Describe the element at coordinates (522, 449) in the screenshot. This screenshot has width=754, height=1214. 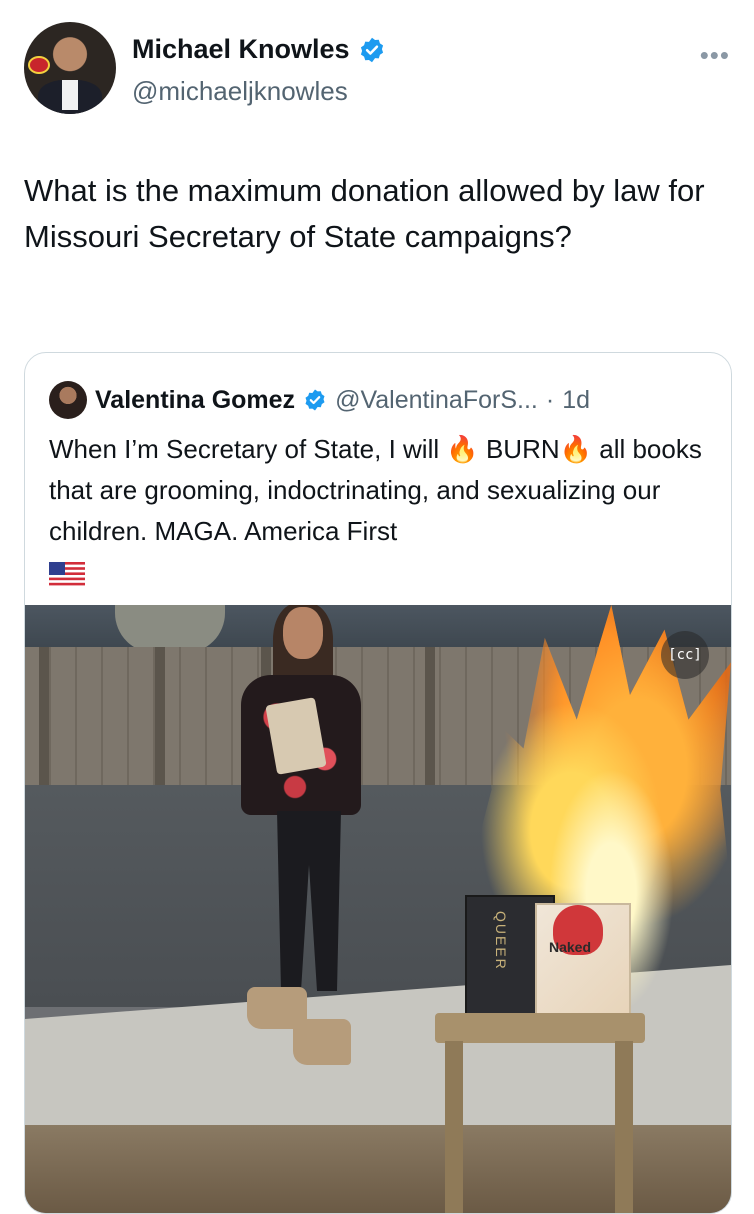
I see `quoted-text-burn: BURN` at that location.